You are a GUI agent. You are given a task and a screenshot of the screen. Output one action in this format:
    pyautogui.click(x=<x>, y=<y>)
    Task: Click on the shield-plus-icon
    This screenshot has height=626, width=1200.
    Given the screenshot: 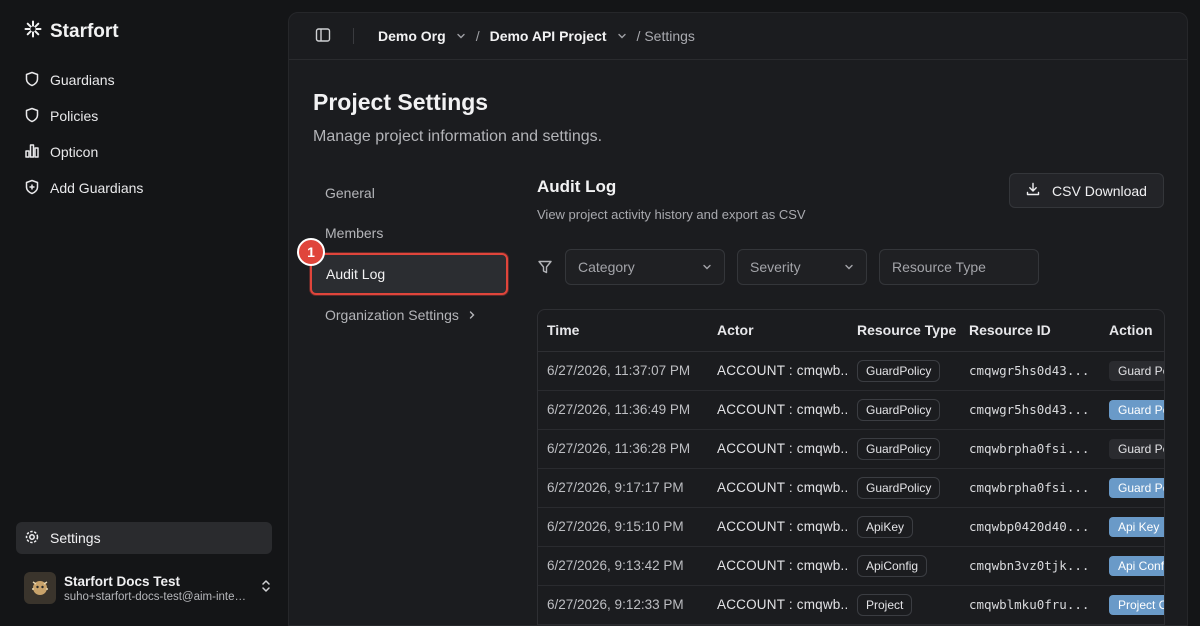 What is the action you would take?
    pyautogui.click(x=32, y=188)
    